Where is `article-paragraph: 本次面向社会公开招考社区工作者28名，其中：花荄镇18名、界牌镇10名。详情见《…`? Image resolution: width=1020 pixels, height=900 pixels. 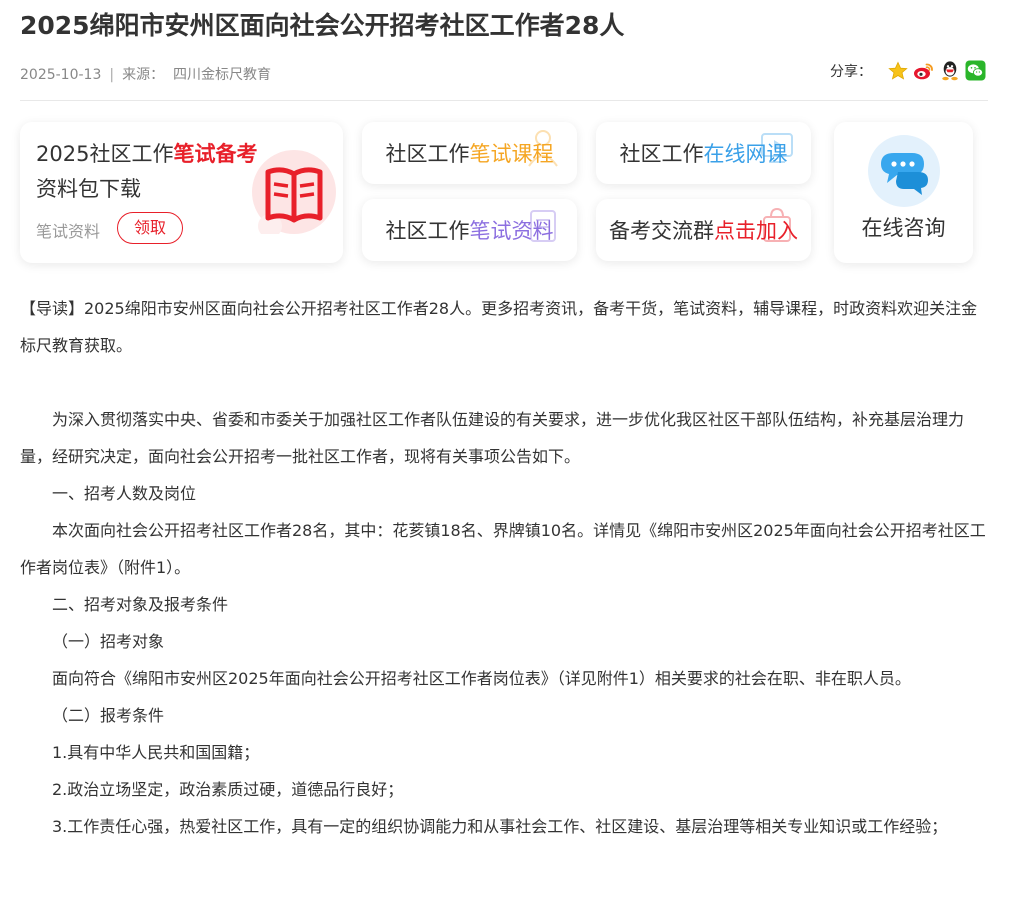 article-paragraph: 本次面向社会公开招考社区工作者28名，其中：花荄镇18名、界牌镇10名。详情见《… is located at coordinates (503, 549).